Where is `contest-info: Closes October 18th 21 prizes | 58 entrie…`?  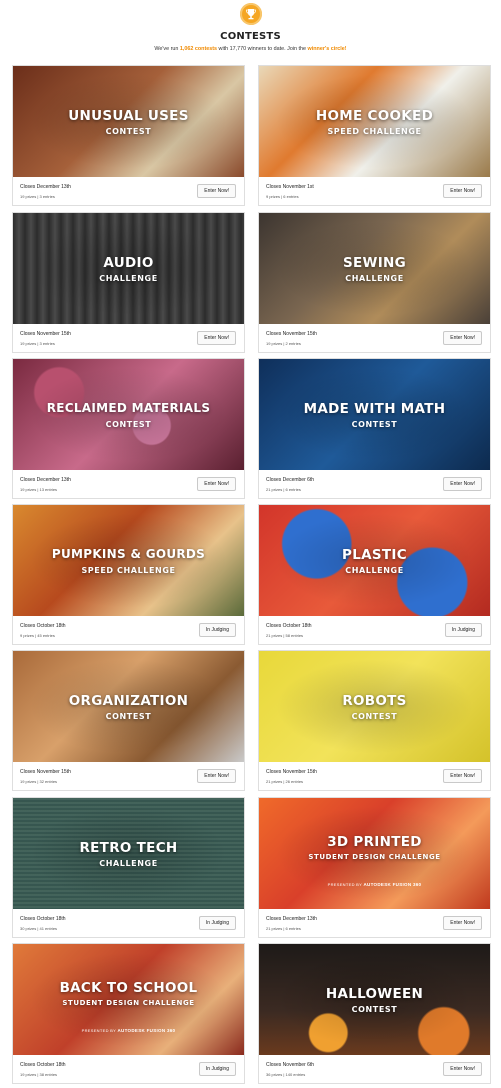 contest-info: Closes October 18th 21 prizes | 58 entrie… is located at coordinates (374, 630).